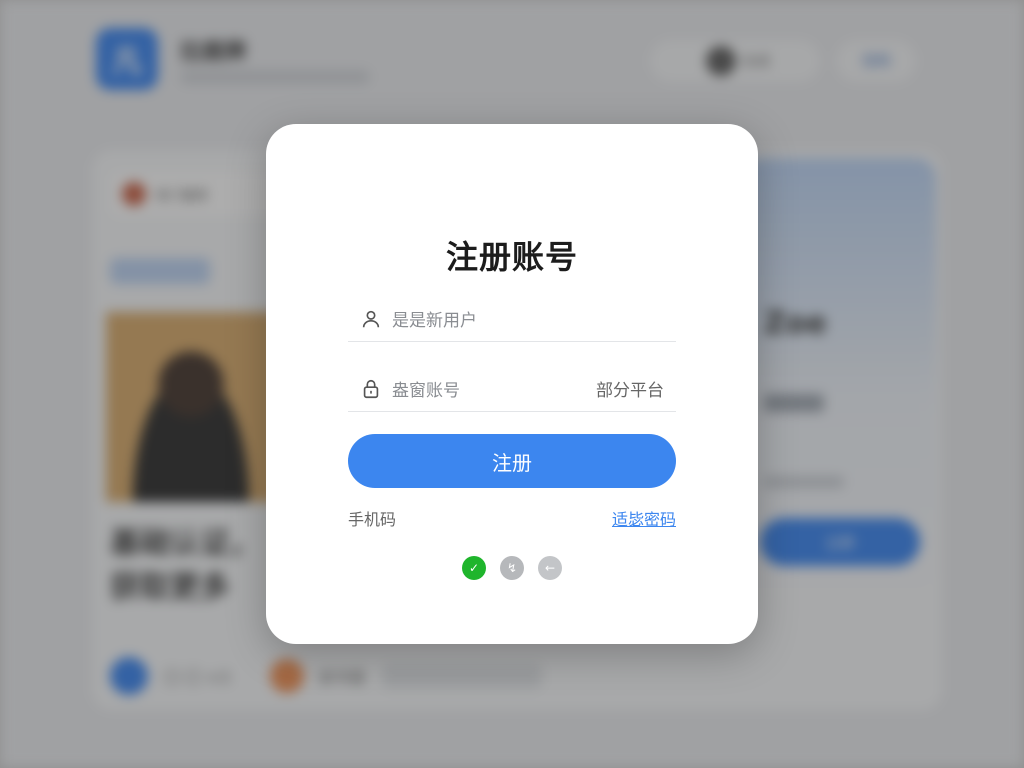 The image size is (1024, 768). Describe the element at coordinates (512, 319) in the screenshot. I see `username-field: 是是新用户` at that location.